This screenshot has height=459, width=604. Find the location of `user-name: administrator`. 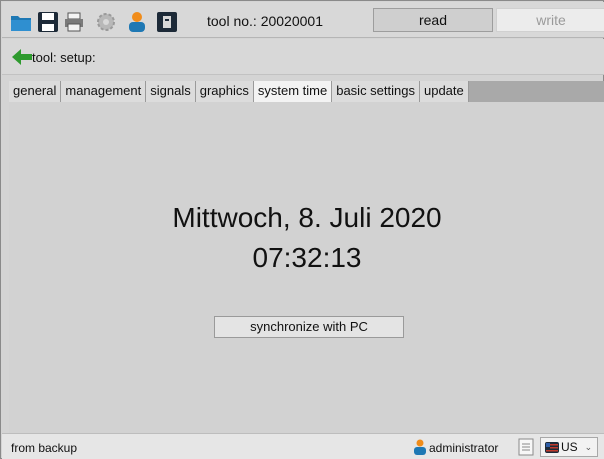

user-name: administrator is located at coordinates (464, 448).